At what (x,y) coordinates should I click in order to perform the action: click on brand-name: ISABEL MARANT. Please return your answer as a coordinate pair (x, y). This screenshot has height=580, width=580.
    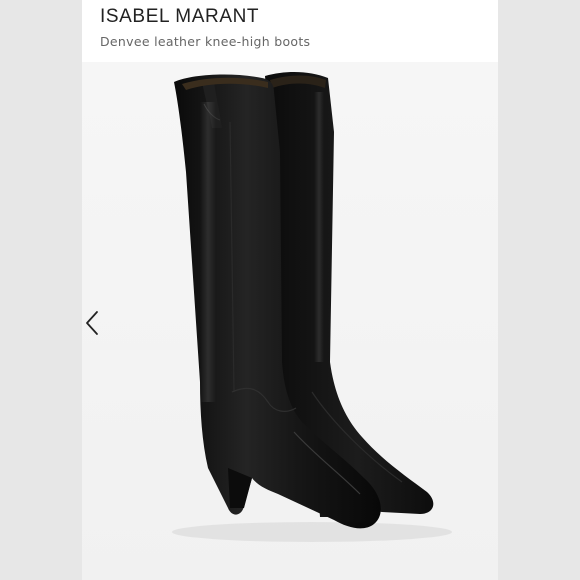
    Looking at the image, I should click on (179, 17).